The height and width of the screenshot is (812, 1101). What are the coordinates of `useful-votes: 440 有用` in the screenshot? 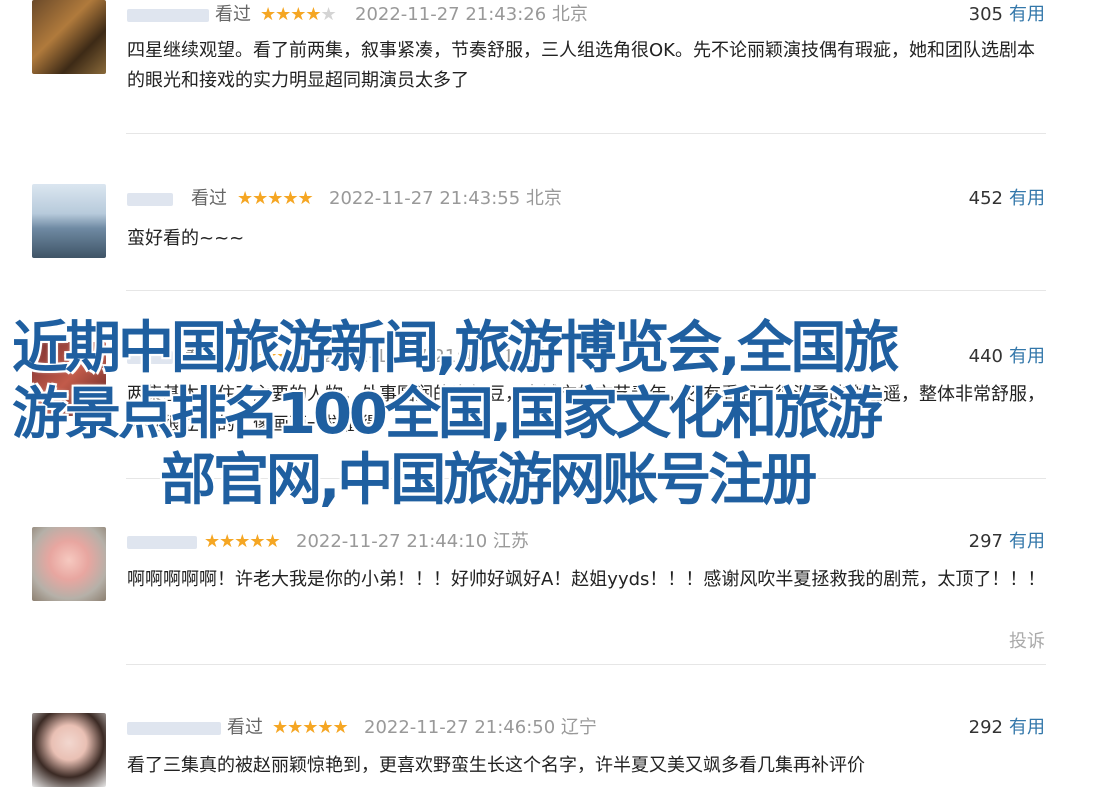 It's located at (1007, 357).